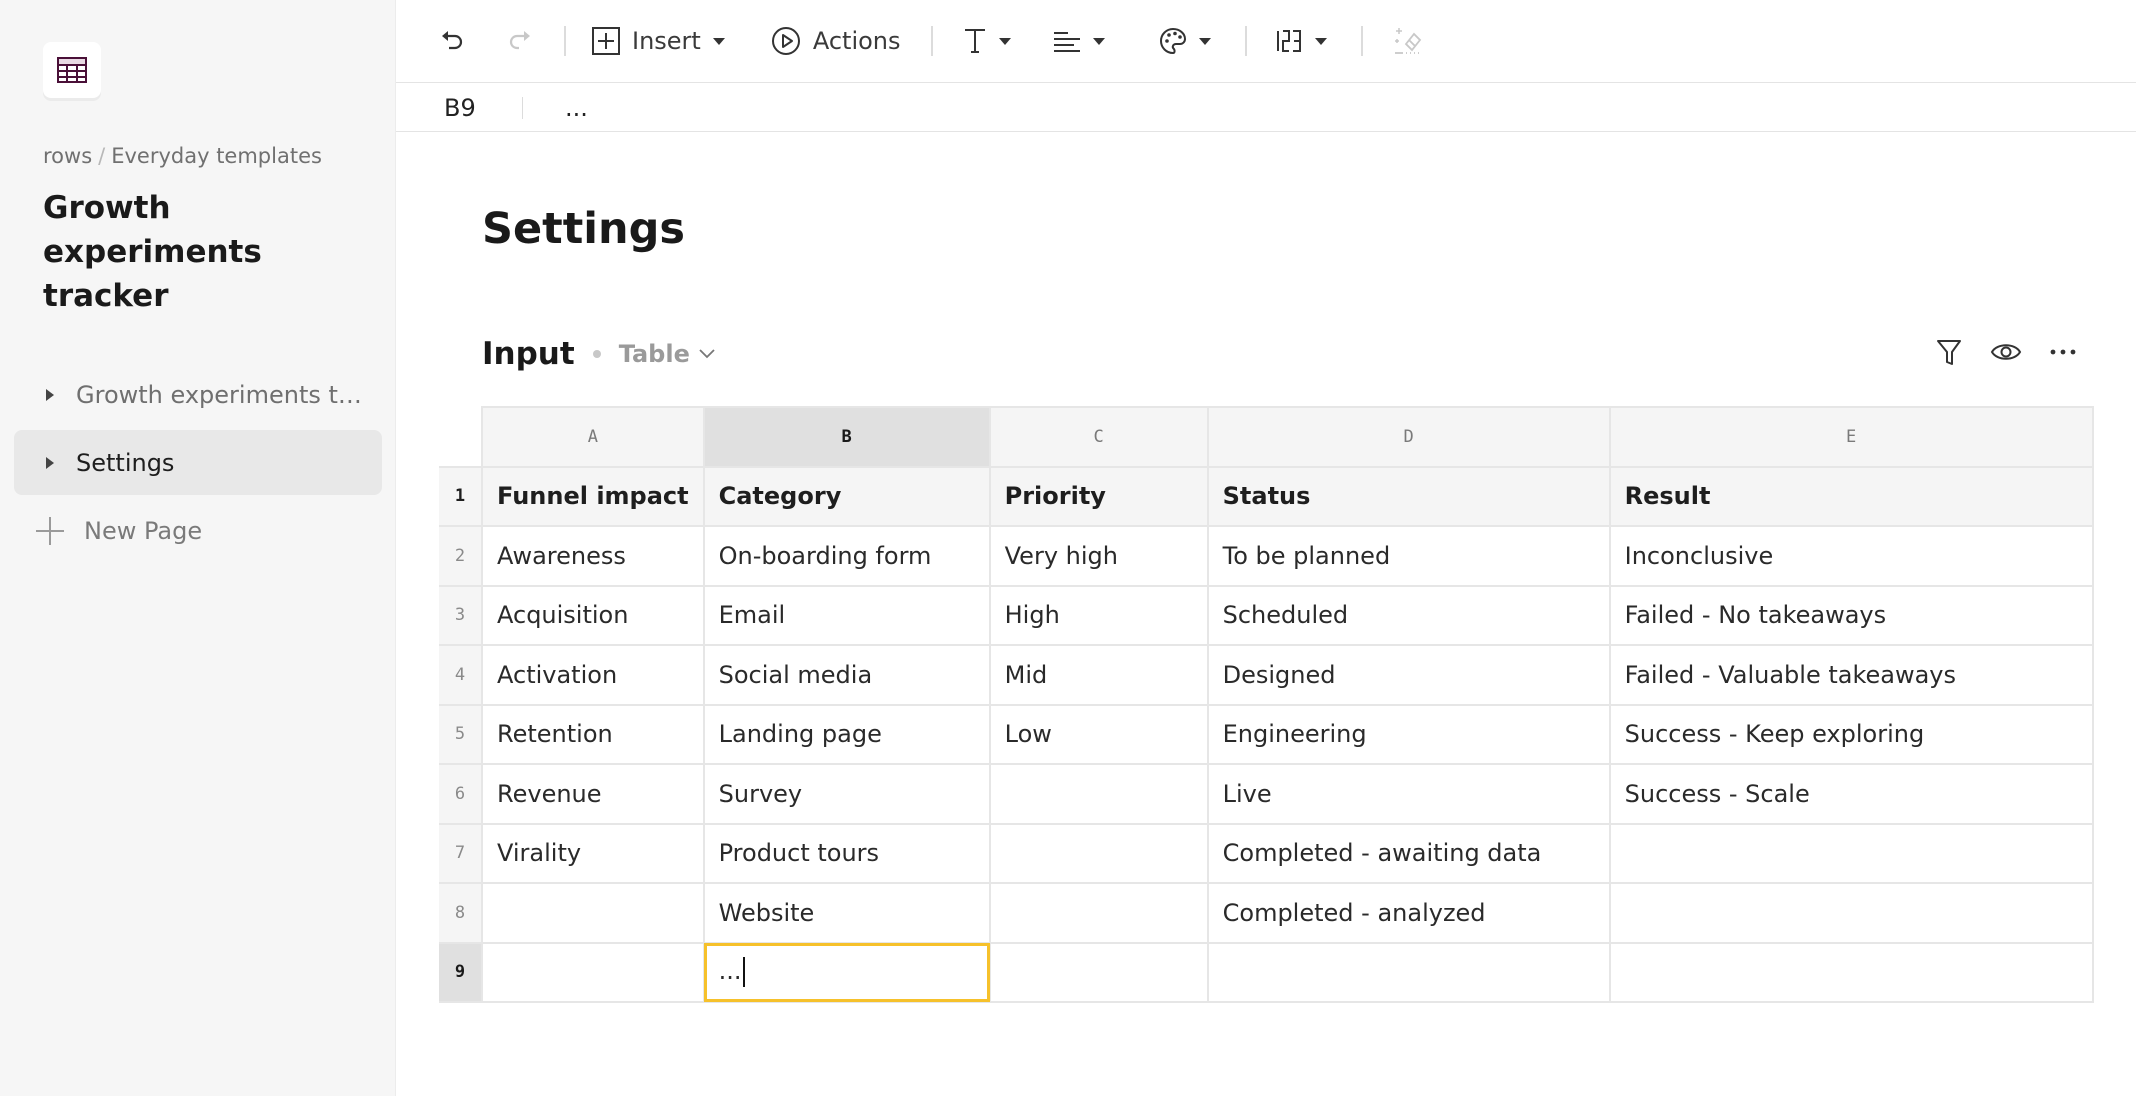 Image resolution: width=2136 pixels, height=1096 pixels. I want to click on app-logo, so click(72, 70).